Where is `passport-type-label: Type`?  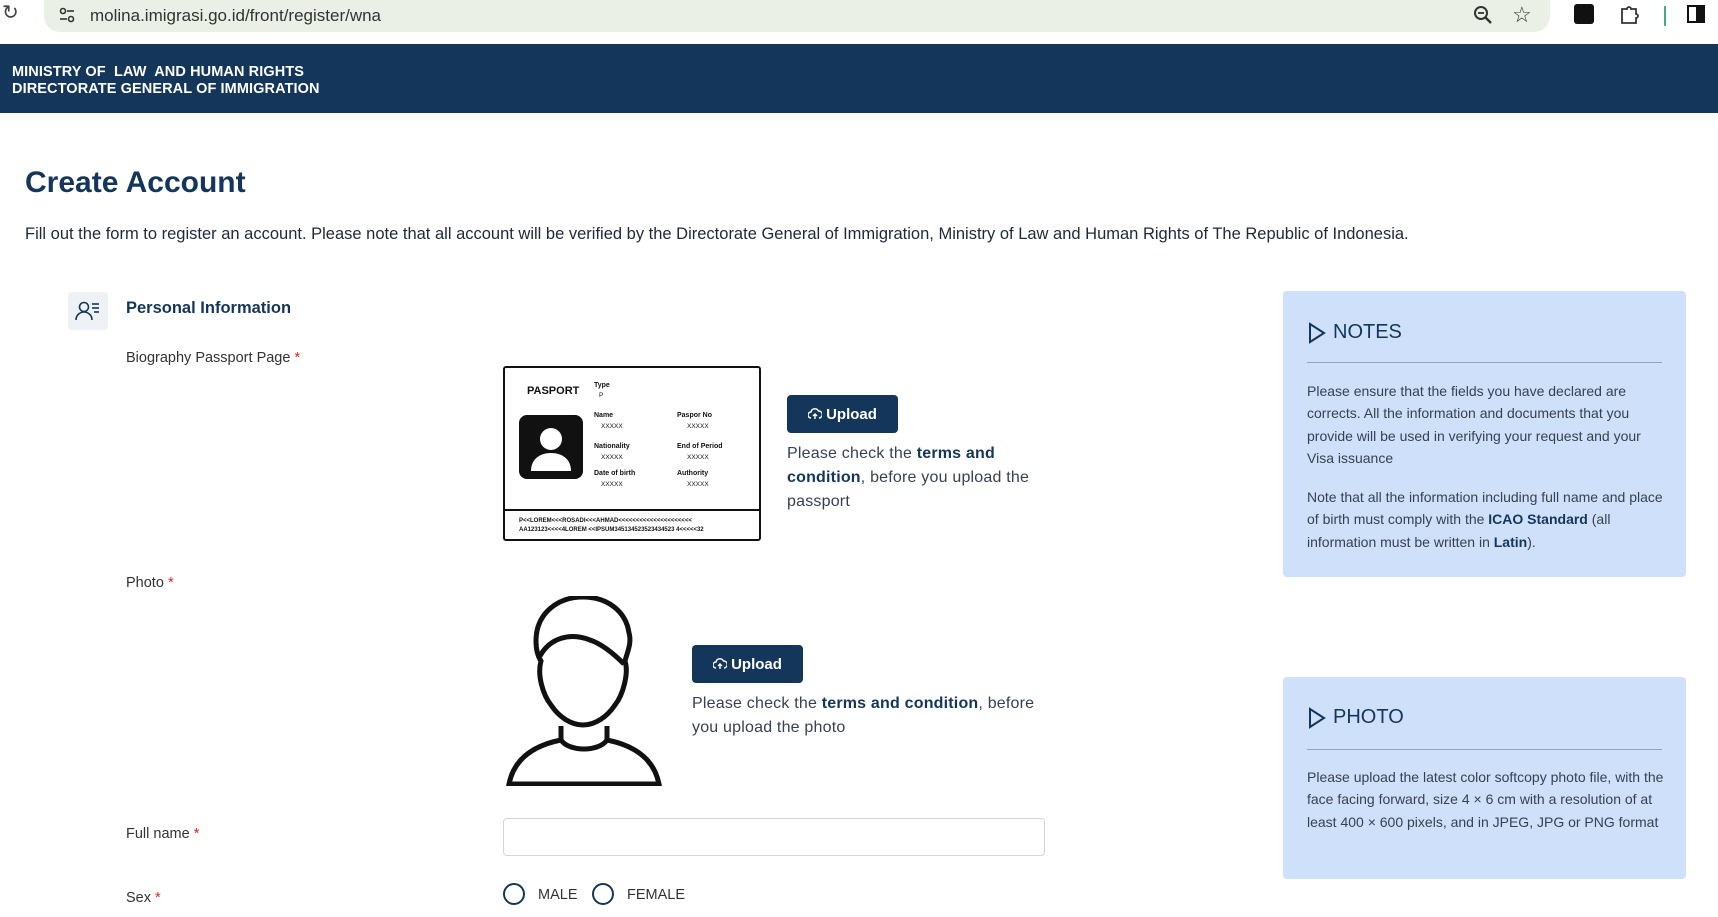 passport-type-label: Type is located at coordinates (602, 385).